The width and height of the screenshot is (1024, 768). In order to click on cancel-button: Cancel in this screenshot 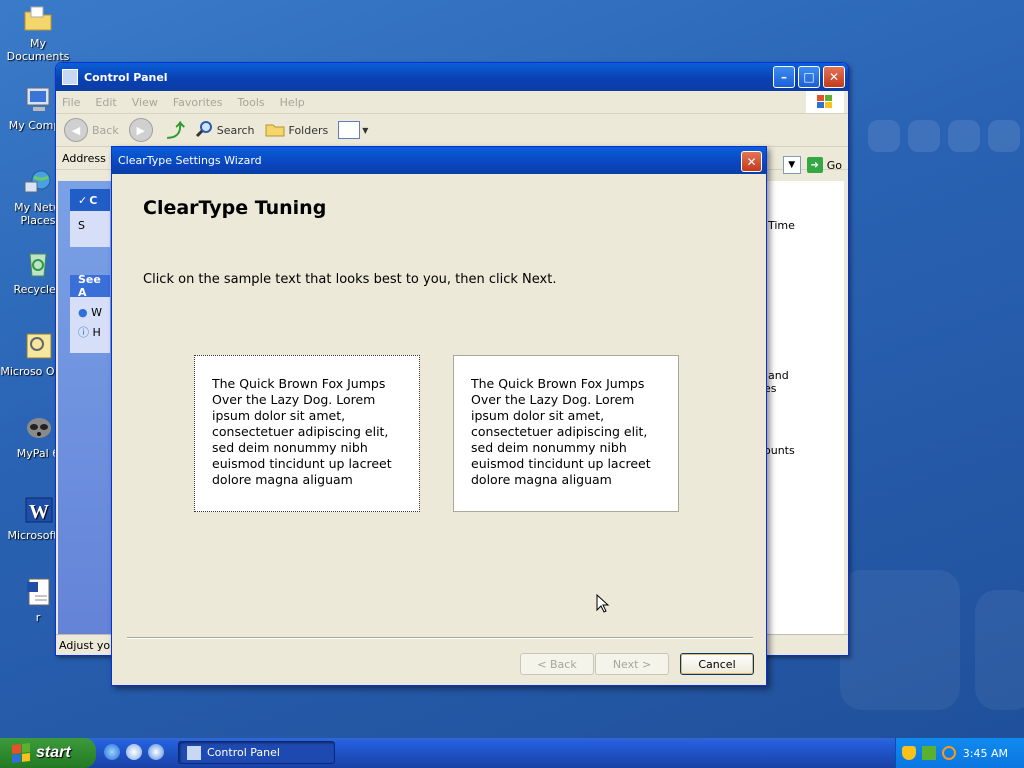, I will do `click(717, 664)`.